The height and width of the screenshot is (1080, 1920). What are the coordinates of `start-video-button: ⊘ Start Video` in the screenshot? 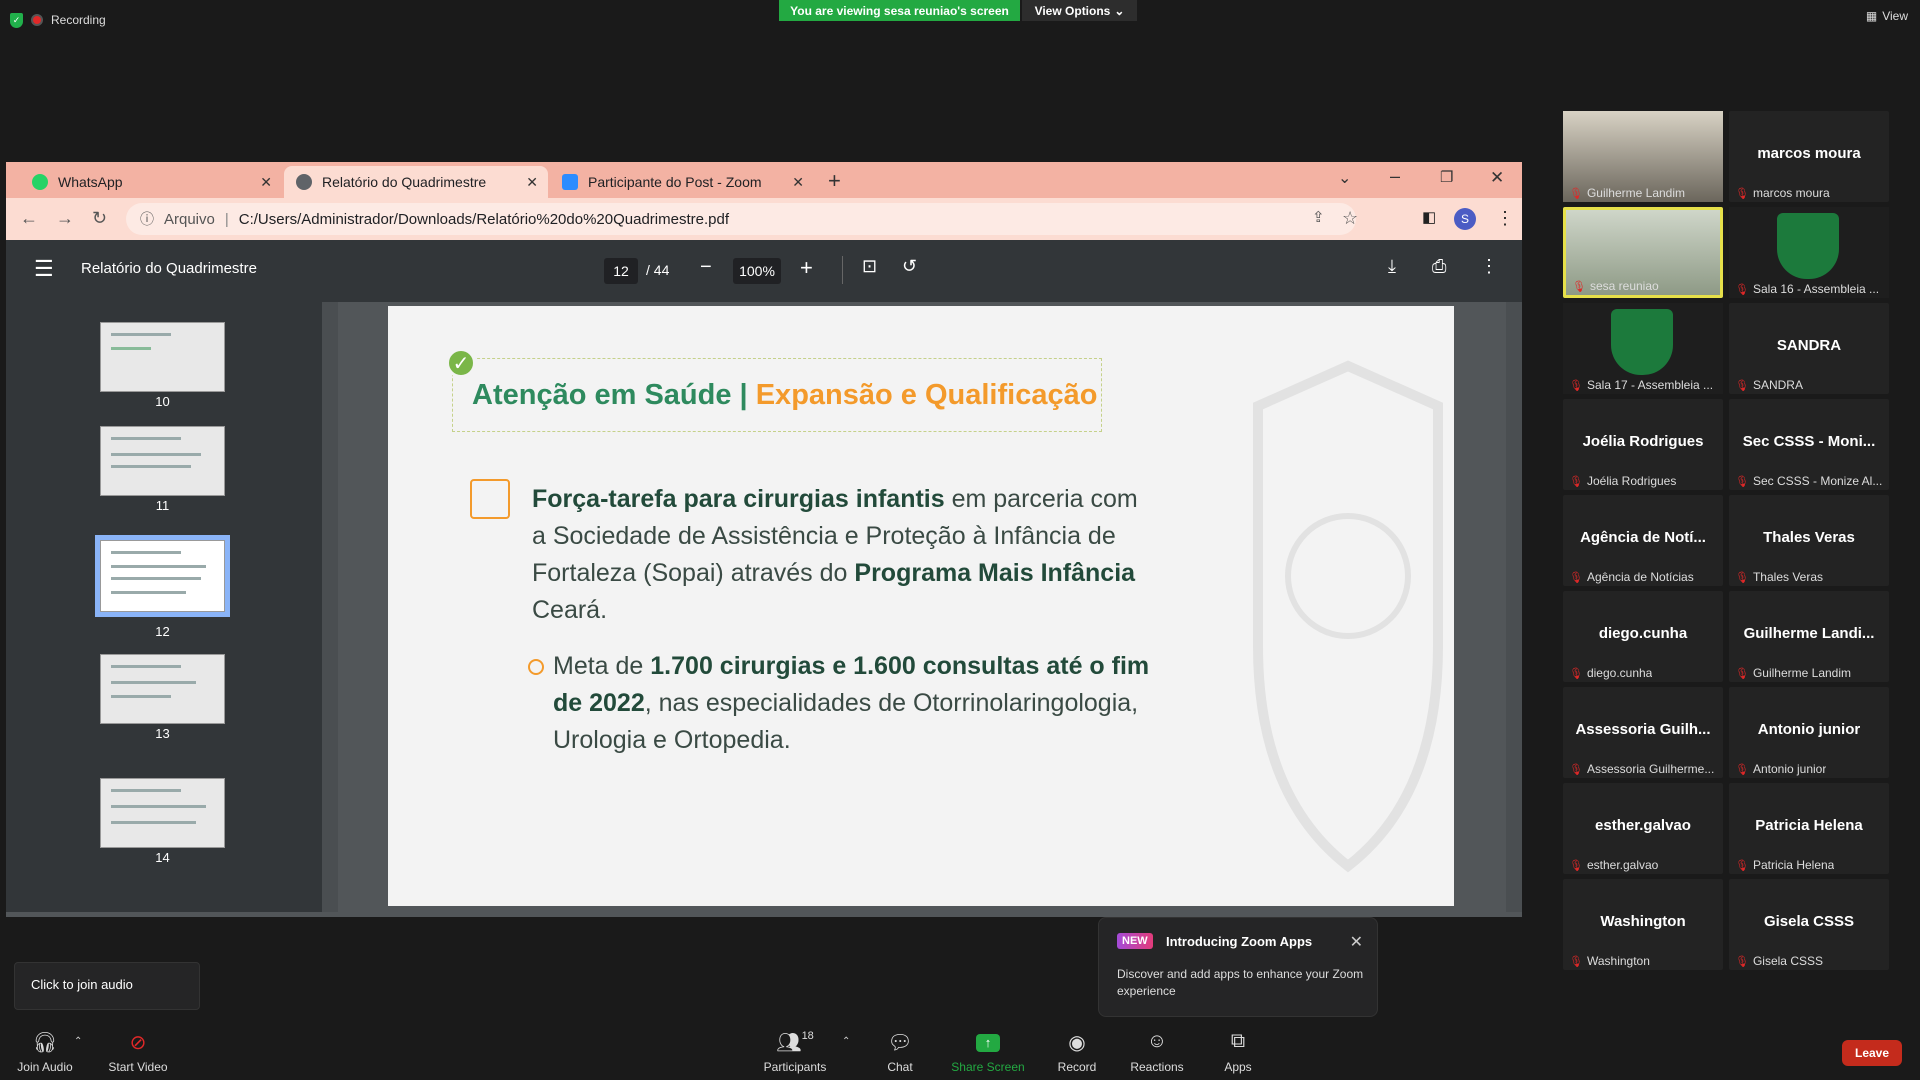 It's located at (138, 1052).